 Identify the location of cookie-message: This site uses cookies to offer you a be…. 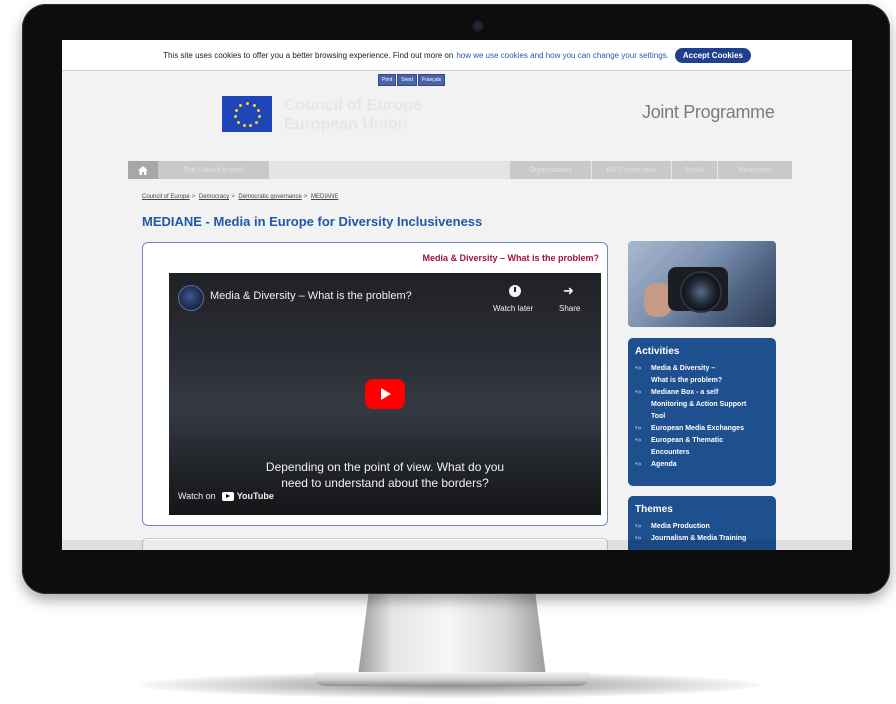
(308, 55).